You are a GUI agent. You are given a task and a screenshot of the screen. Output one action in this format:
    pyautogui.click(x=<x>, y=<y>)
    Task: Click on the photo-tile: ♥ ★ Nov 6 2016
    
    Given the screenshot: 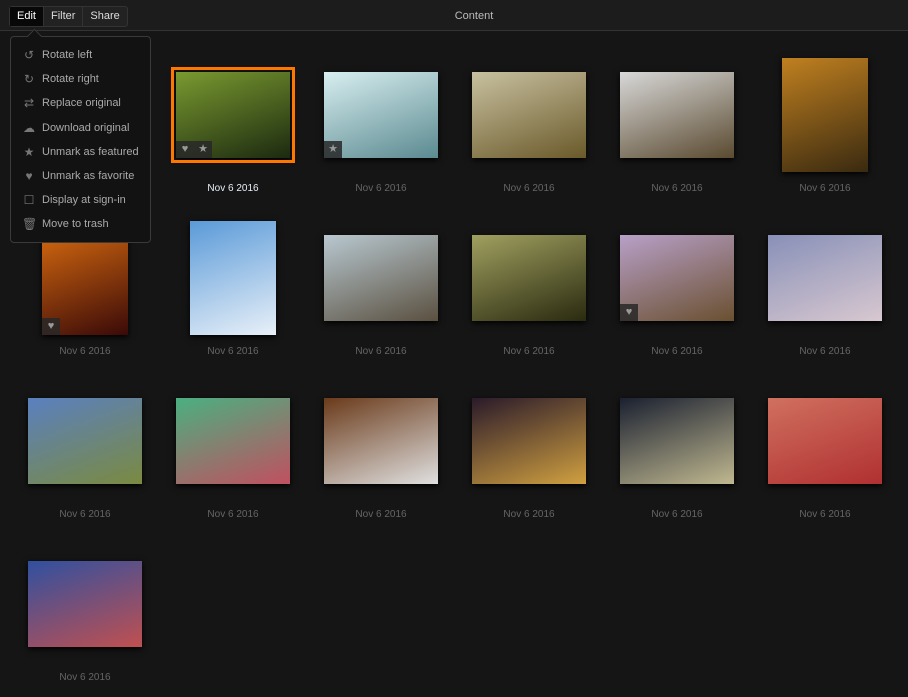 What is the action you would take?
    pyautogui.click(x=233, y=126)
    